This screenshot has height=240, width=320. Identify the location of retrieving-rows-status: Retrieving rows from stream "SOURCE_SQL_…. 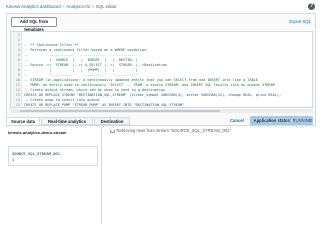
(170, 131).